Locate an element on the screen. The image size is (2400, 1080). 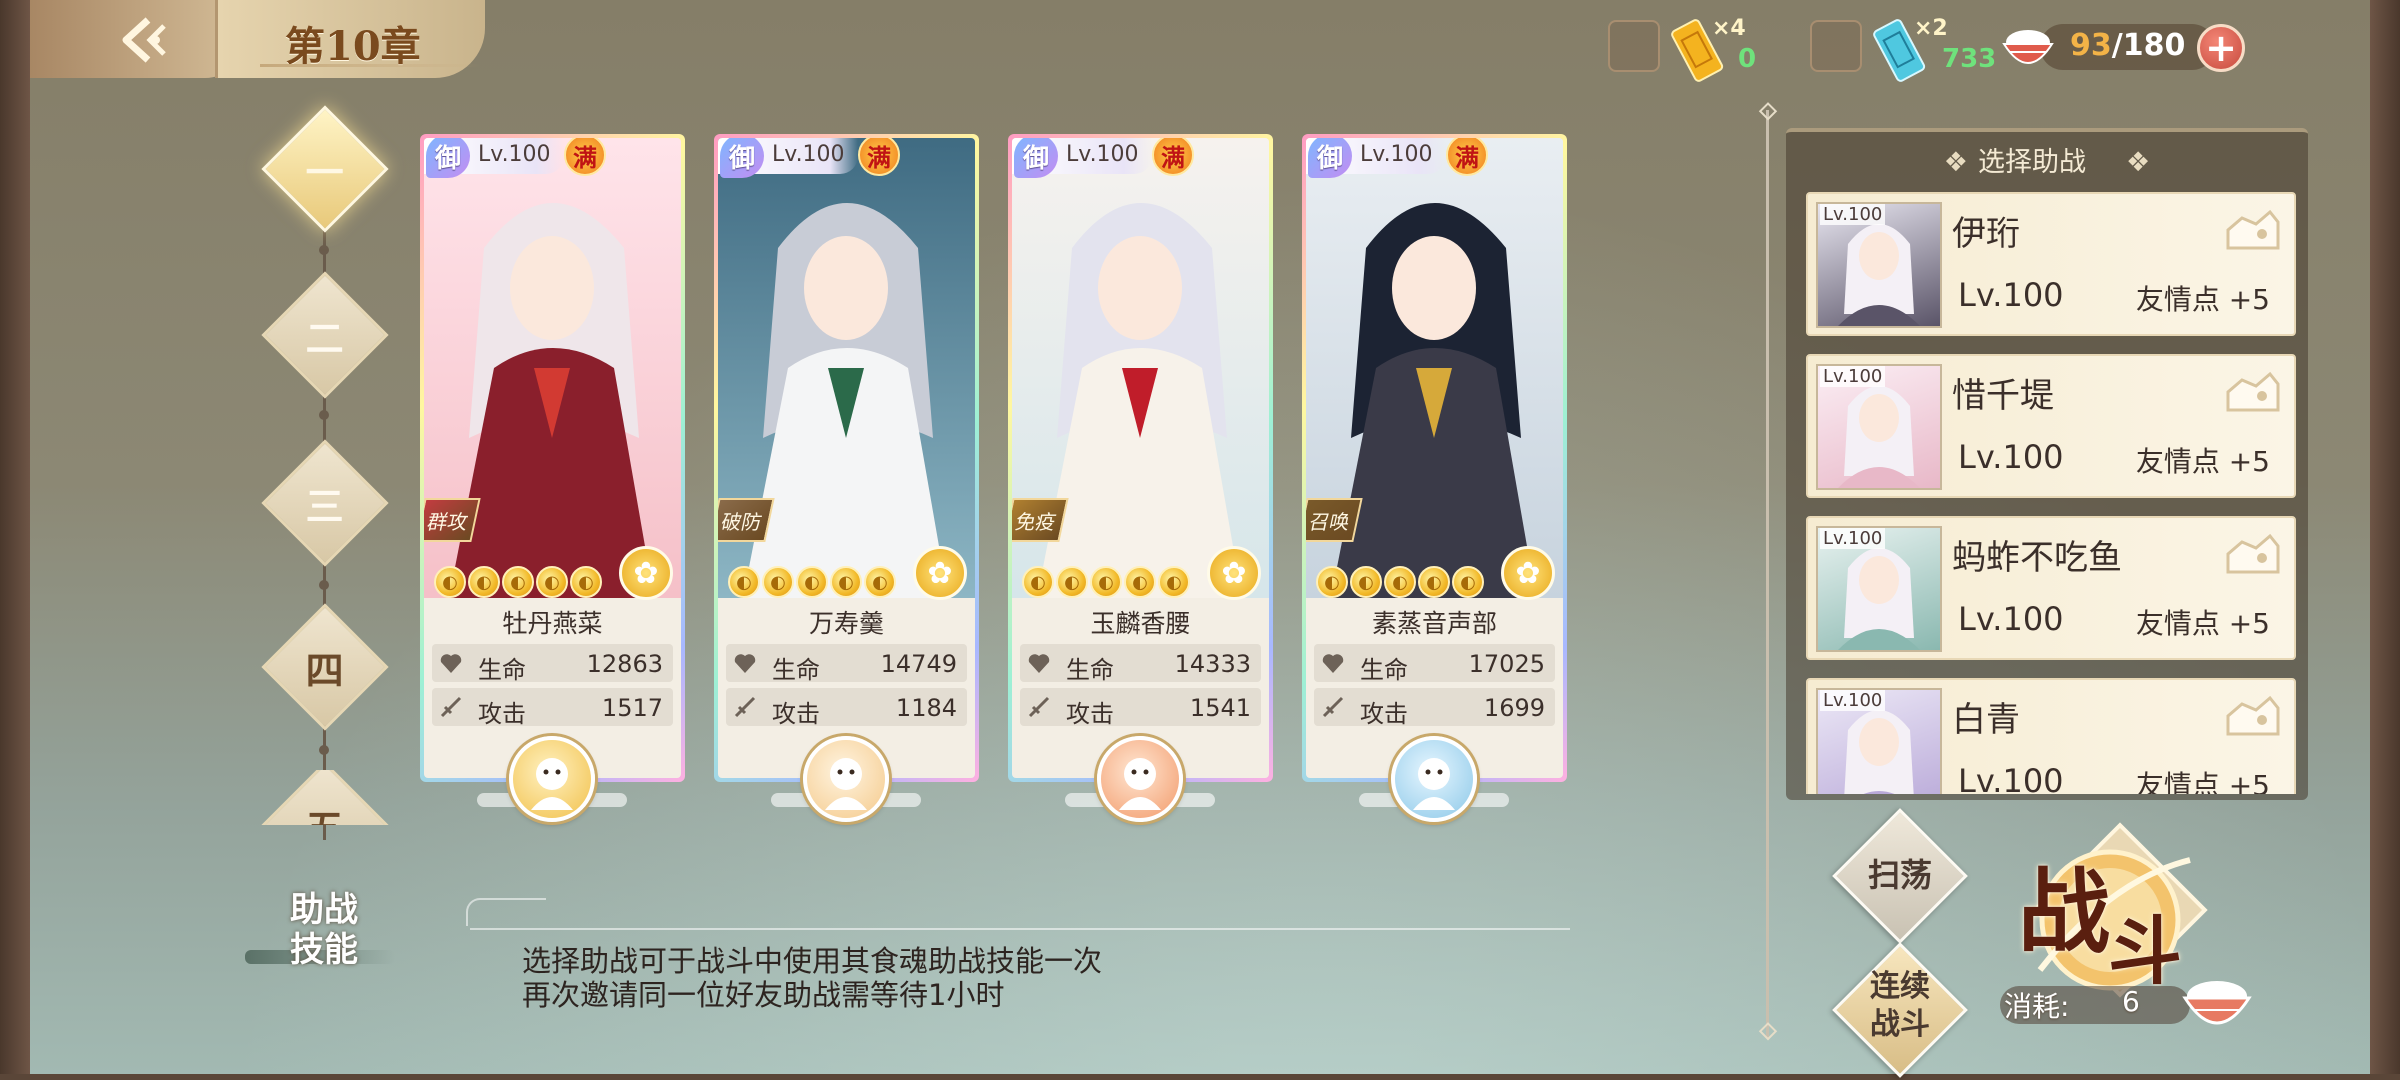
card-body: 御 Lv.100 满免疫 ◐ ◐ ◐ ◐ ◐ ✿ 玉麟香腰 生命 14333 攻击 1541 is located at coordinates (1140, 458).